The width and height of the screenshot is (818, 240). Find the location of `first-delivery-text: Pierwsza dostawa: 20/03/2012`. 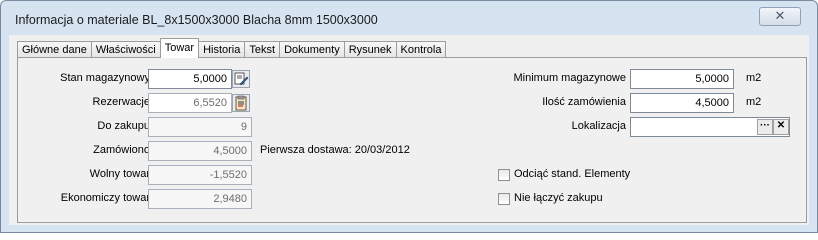

first-delivery-text: Pierwsza dostawa: 20/03/2012 is located at coordinates (335, 150).